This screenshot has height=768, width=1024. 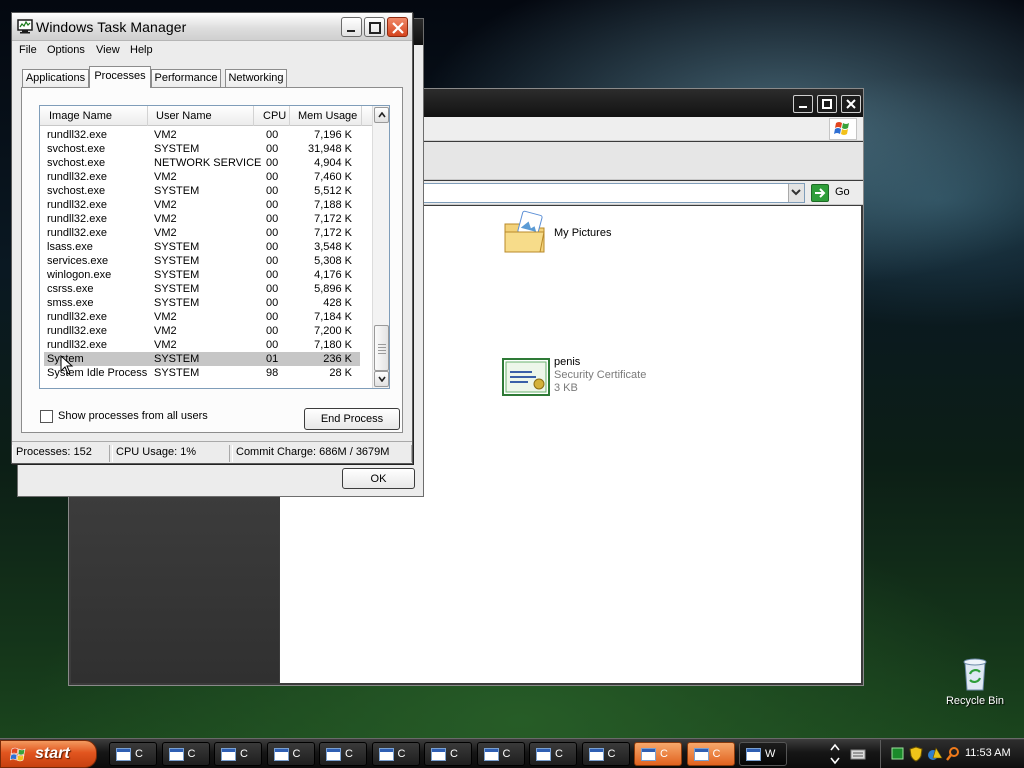 What do you see at coordinates (592, 235) in the screenshot?
I see `file-item-my-pictures: My Pictures` at bounding box center [592, 235].